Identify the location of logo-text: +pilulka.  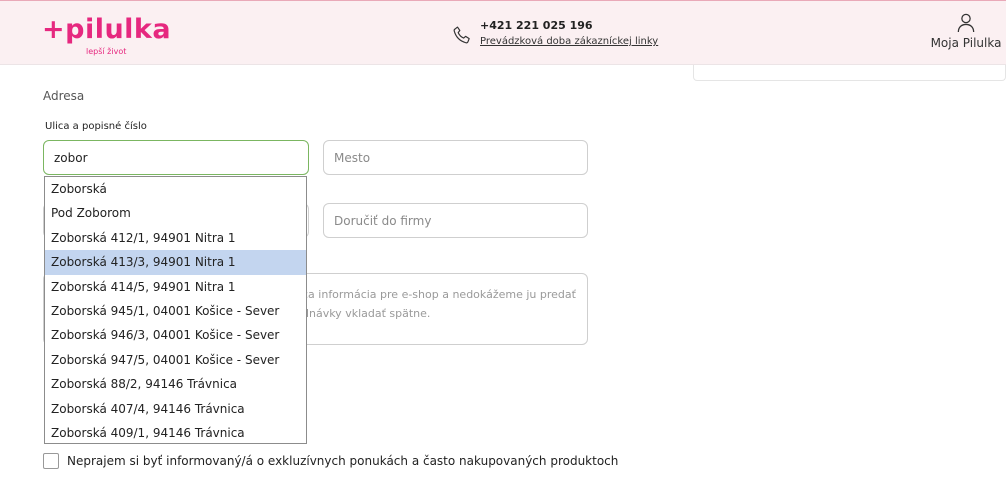
(107, 29).